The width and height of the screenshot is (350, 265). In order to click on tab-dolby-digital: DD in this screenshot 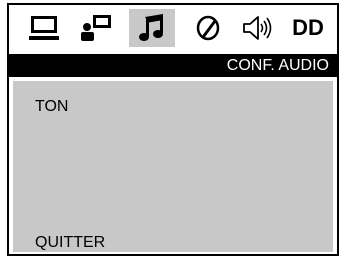, I will do `click(308, 28)`.